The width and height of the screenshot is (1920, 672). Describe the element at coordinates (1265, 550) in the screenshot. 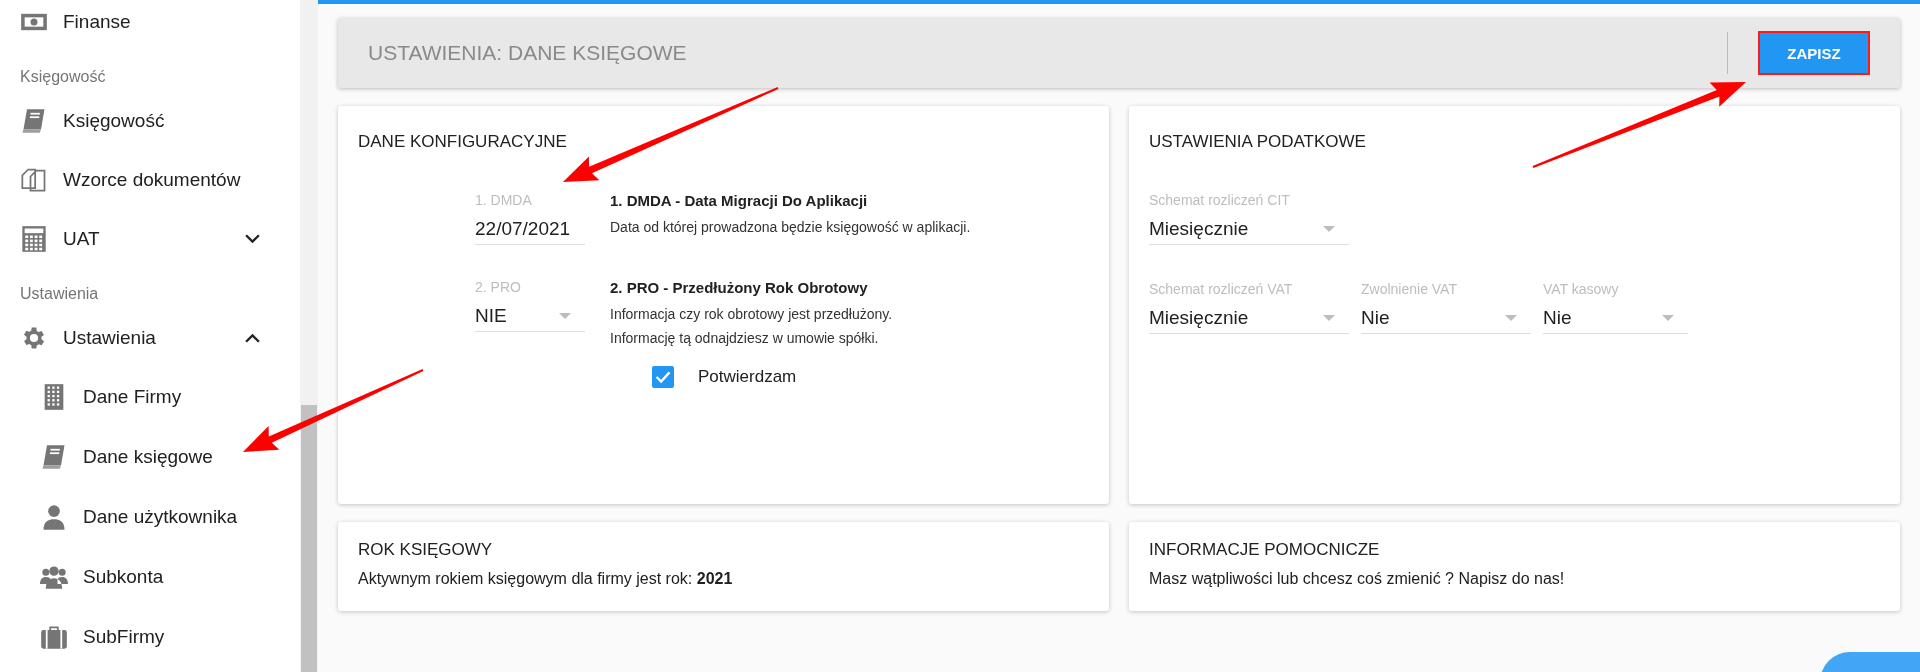

I see `card-title: INFORMACJE POMOCNICZE` at that location.